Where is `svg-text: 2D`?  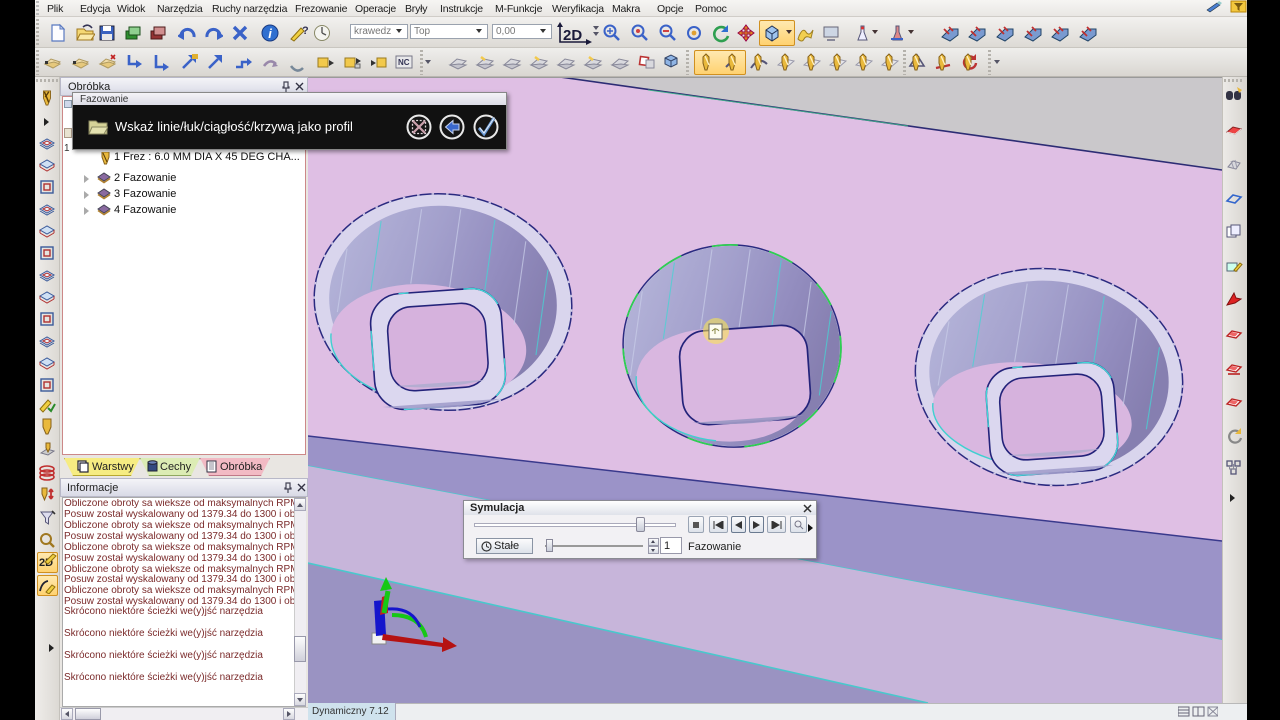
svg-text: 2D is located at coordinates (572, 35).